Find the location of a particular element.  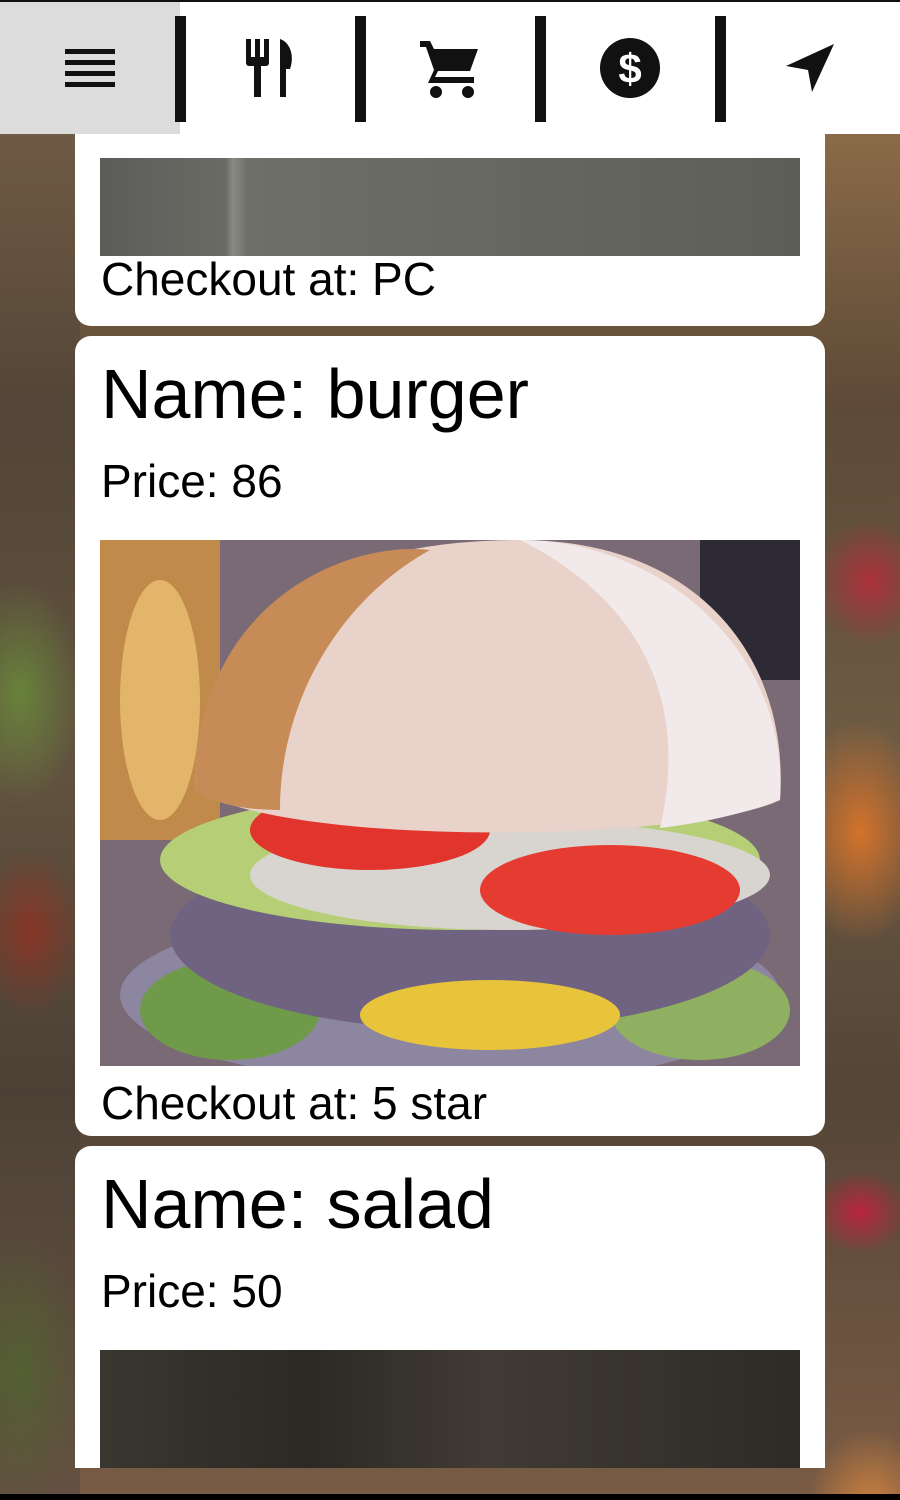

cart-icon is located at coordinates (450, 68).